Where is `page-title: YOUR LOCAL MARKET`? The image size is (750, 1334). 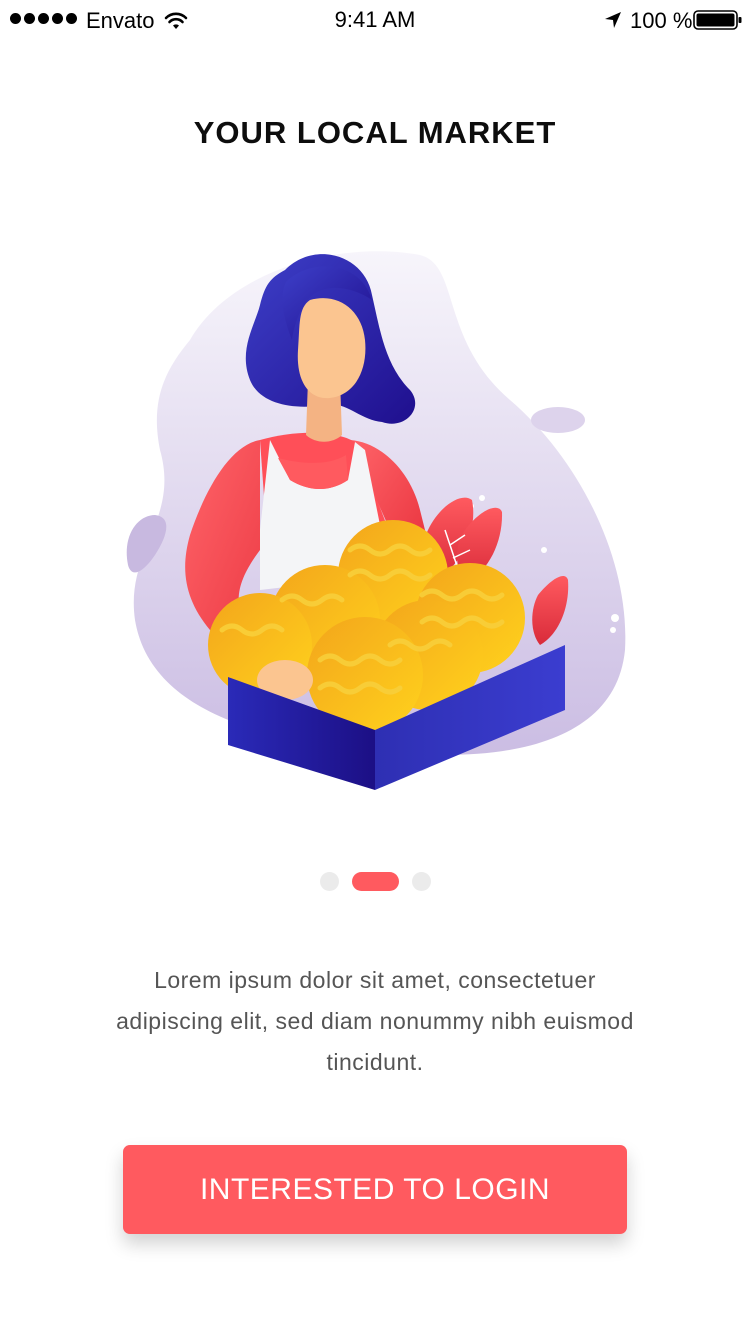 page-title: YOUR LOCAL MARKET is located at coordinates (375, 132).